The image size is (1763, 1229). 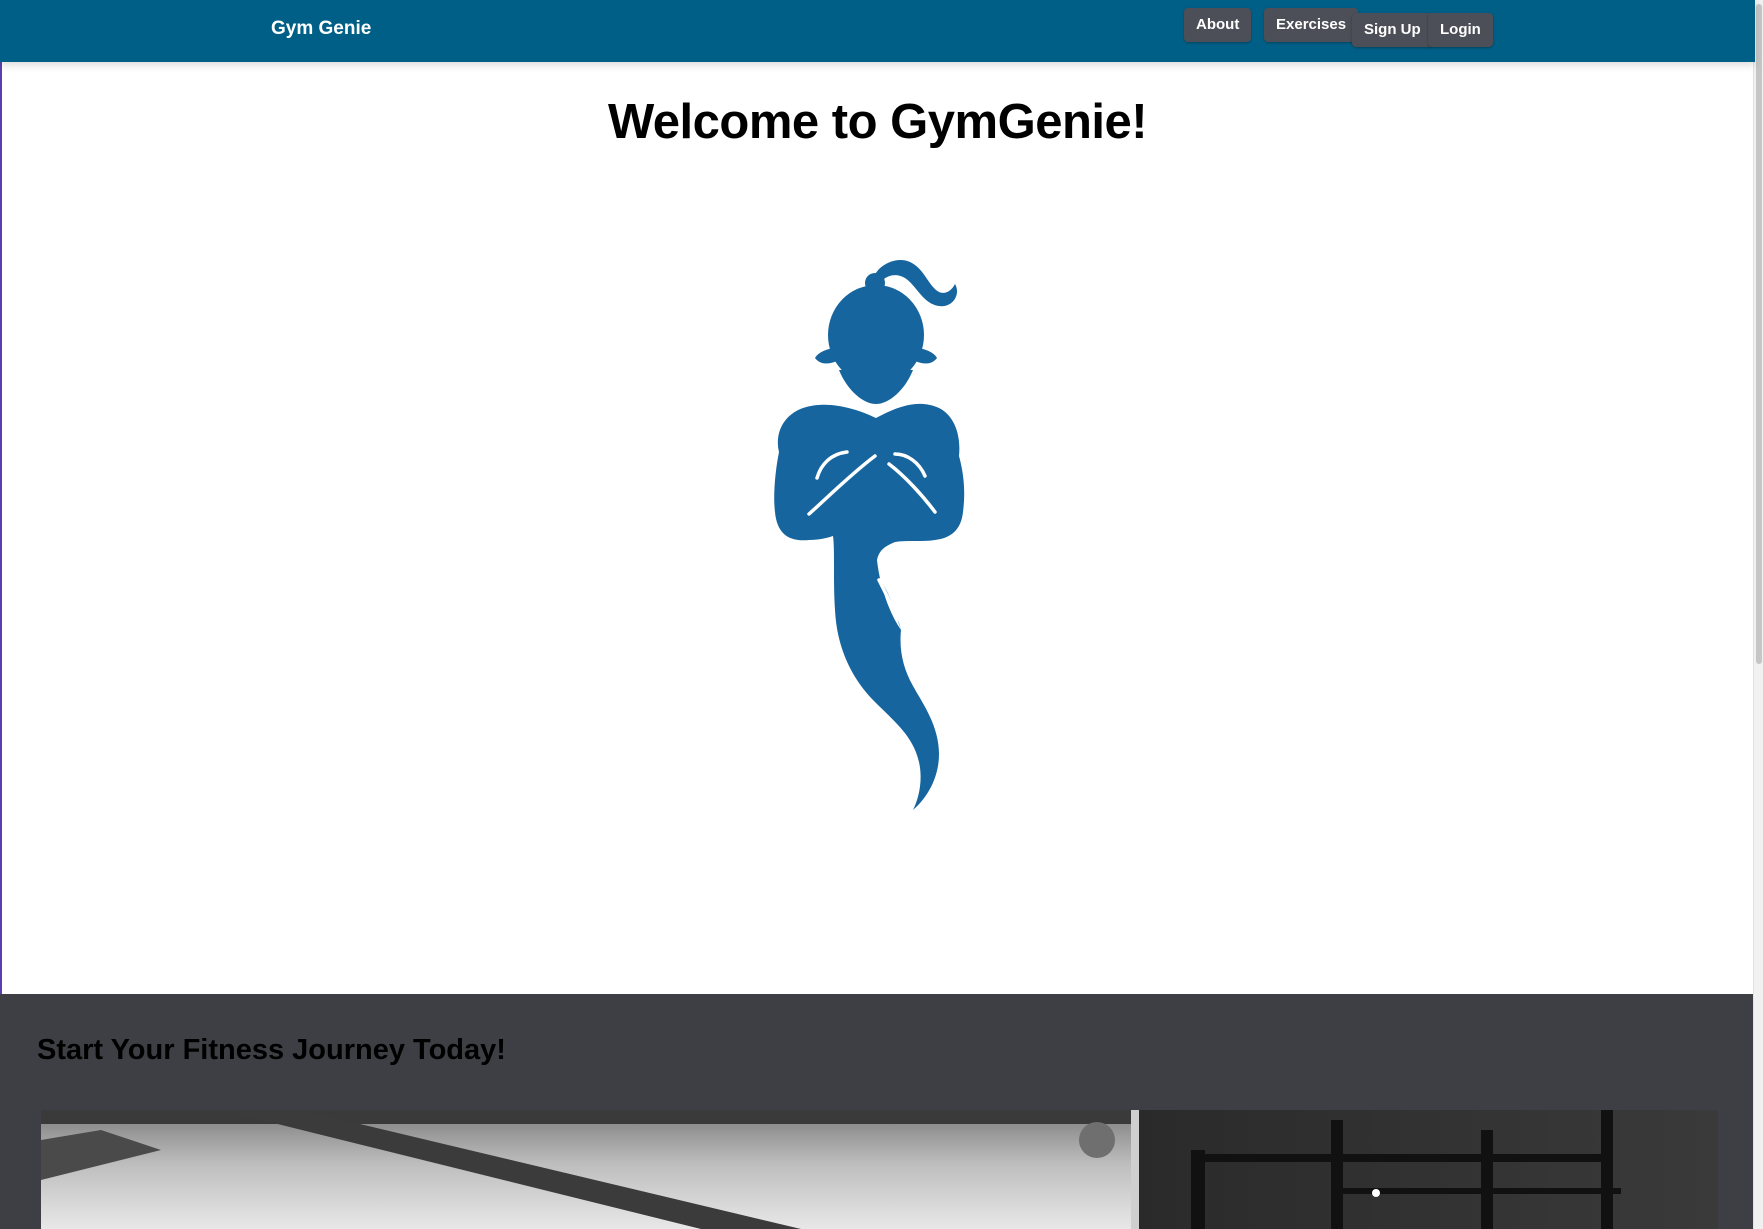 I want to click on login-button: Login, so click(x=1460, y=30).